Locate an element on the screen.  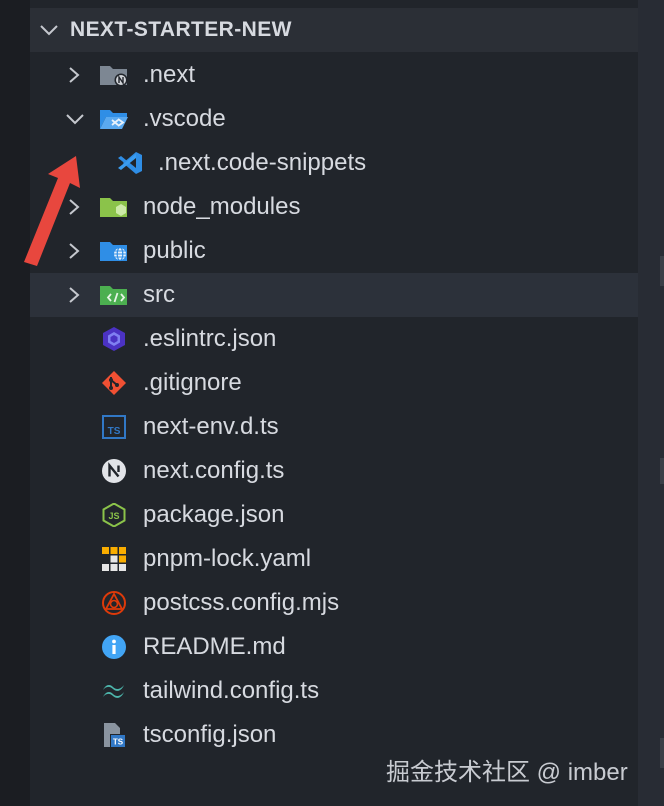
tree-item-next: .next is located at coordinates (334, 75).